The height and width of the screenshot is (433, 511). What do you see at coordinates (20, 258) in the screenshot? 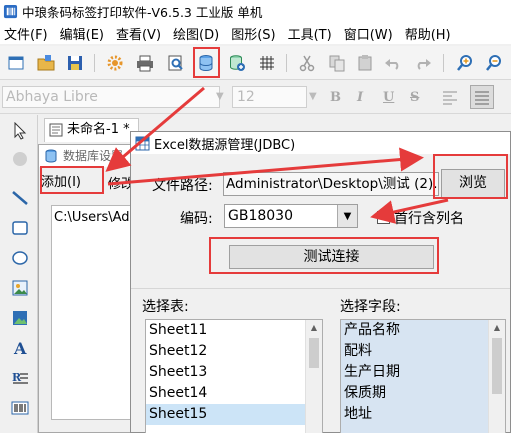
I see `ellipse-tool-icon` at bounding box center [20, 258].